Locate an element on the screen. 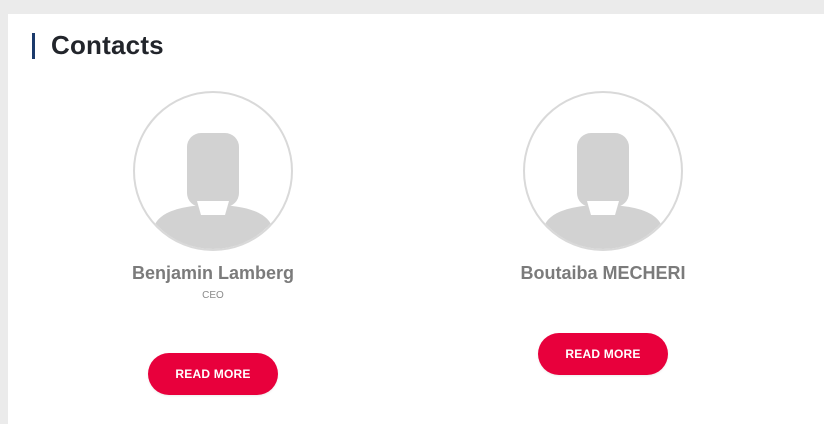  section-header: Contacts is located at coordinates (98, 45).